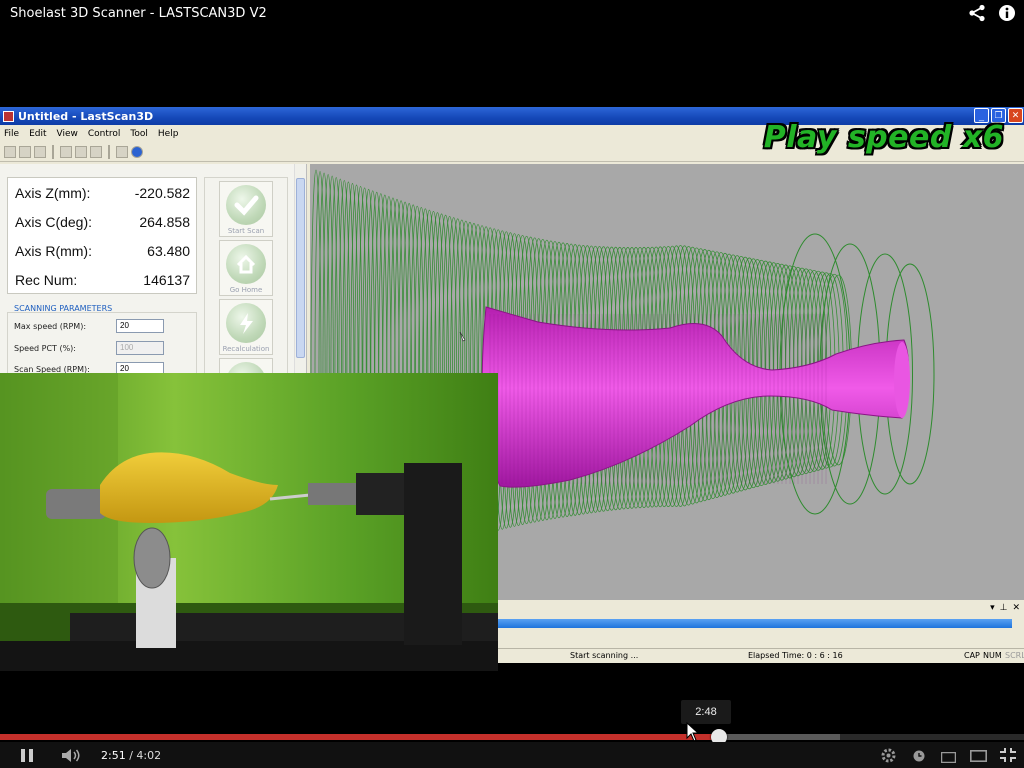 Image resolution: width=1024 pixels, height=768 pixels. What do you see at coordinates (162, 192) in the screenshot?
I see `axis-value: -220.582` at bounding box center [162, 192].